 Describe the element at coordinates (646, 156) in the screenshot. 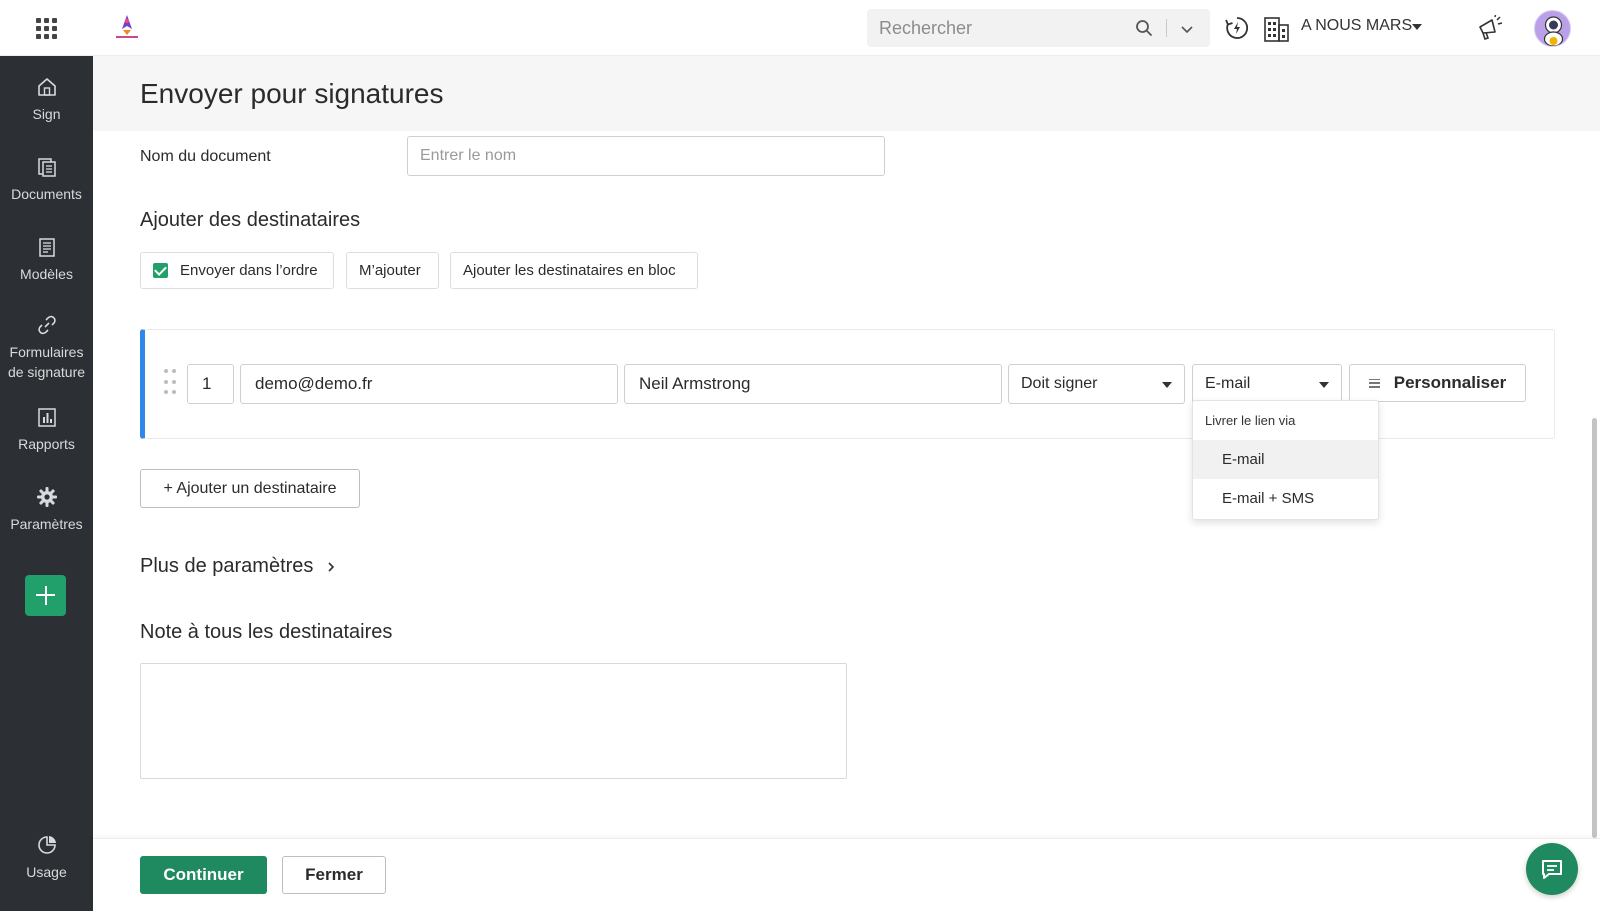

I see `document-name-input` at that location.